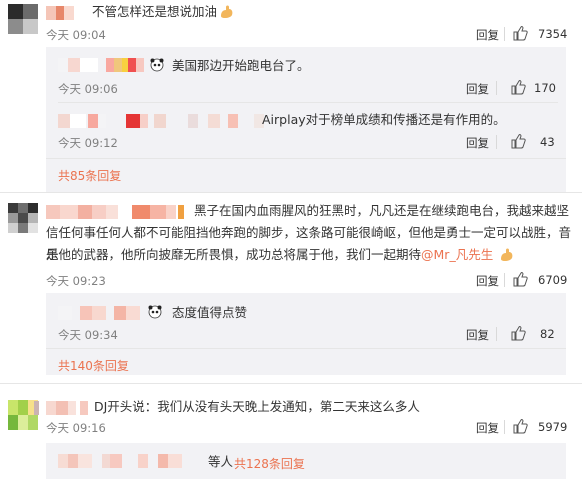  I want to click on reply-text: Airplay对于榜单成绩和传播还是有作用的。, so click(384, 119).